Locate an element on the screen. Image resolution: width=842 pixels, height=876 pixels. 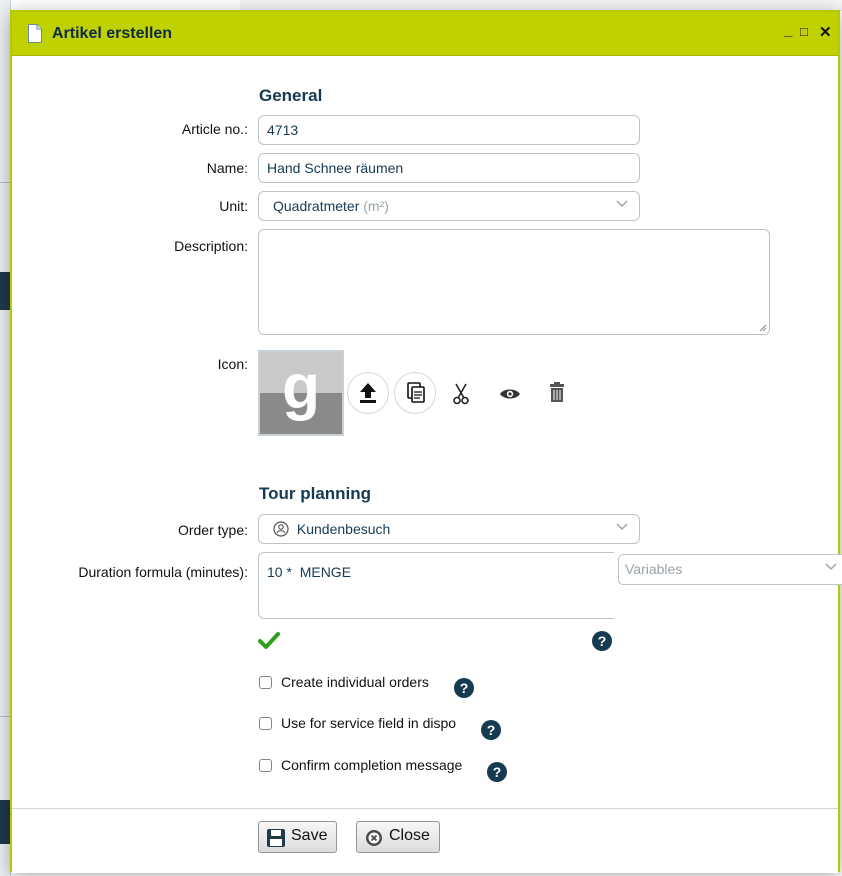
cut-icon is located at coordinates (461, 394).